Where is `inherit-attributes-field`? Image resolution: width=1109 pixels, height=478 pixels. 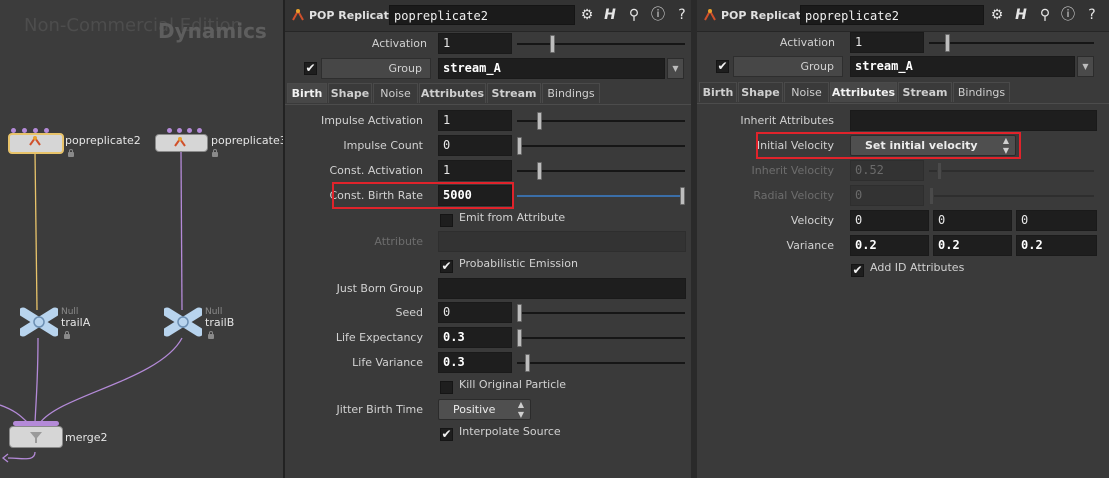
inherit-attributes-field is located at coordinates (973, 120).